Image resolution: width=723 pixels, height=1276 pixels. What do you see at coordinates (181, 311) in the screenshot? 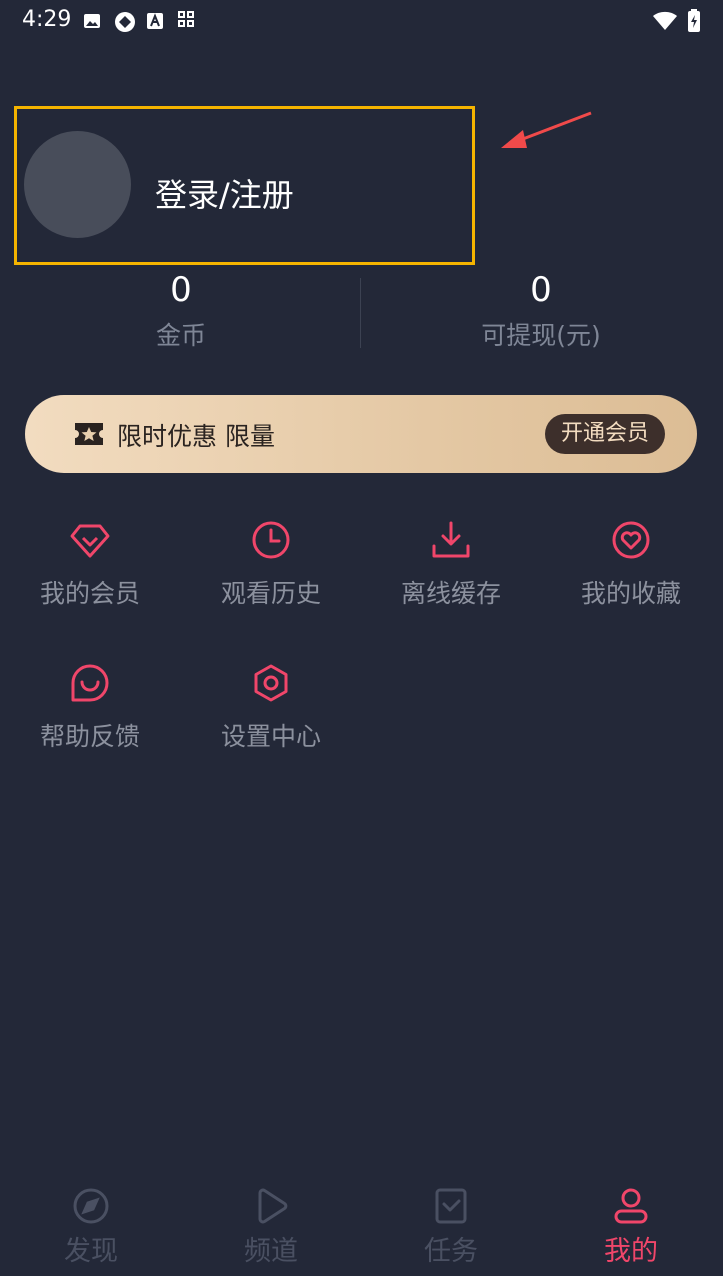
I see `coins-stat: 0 金币` at bounding box center [181, 311].